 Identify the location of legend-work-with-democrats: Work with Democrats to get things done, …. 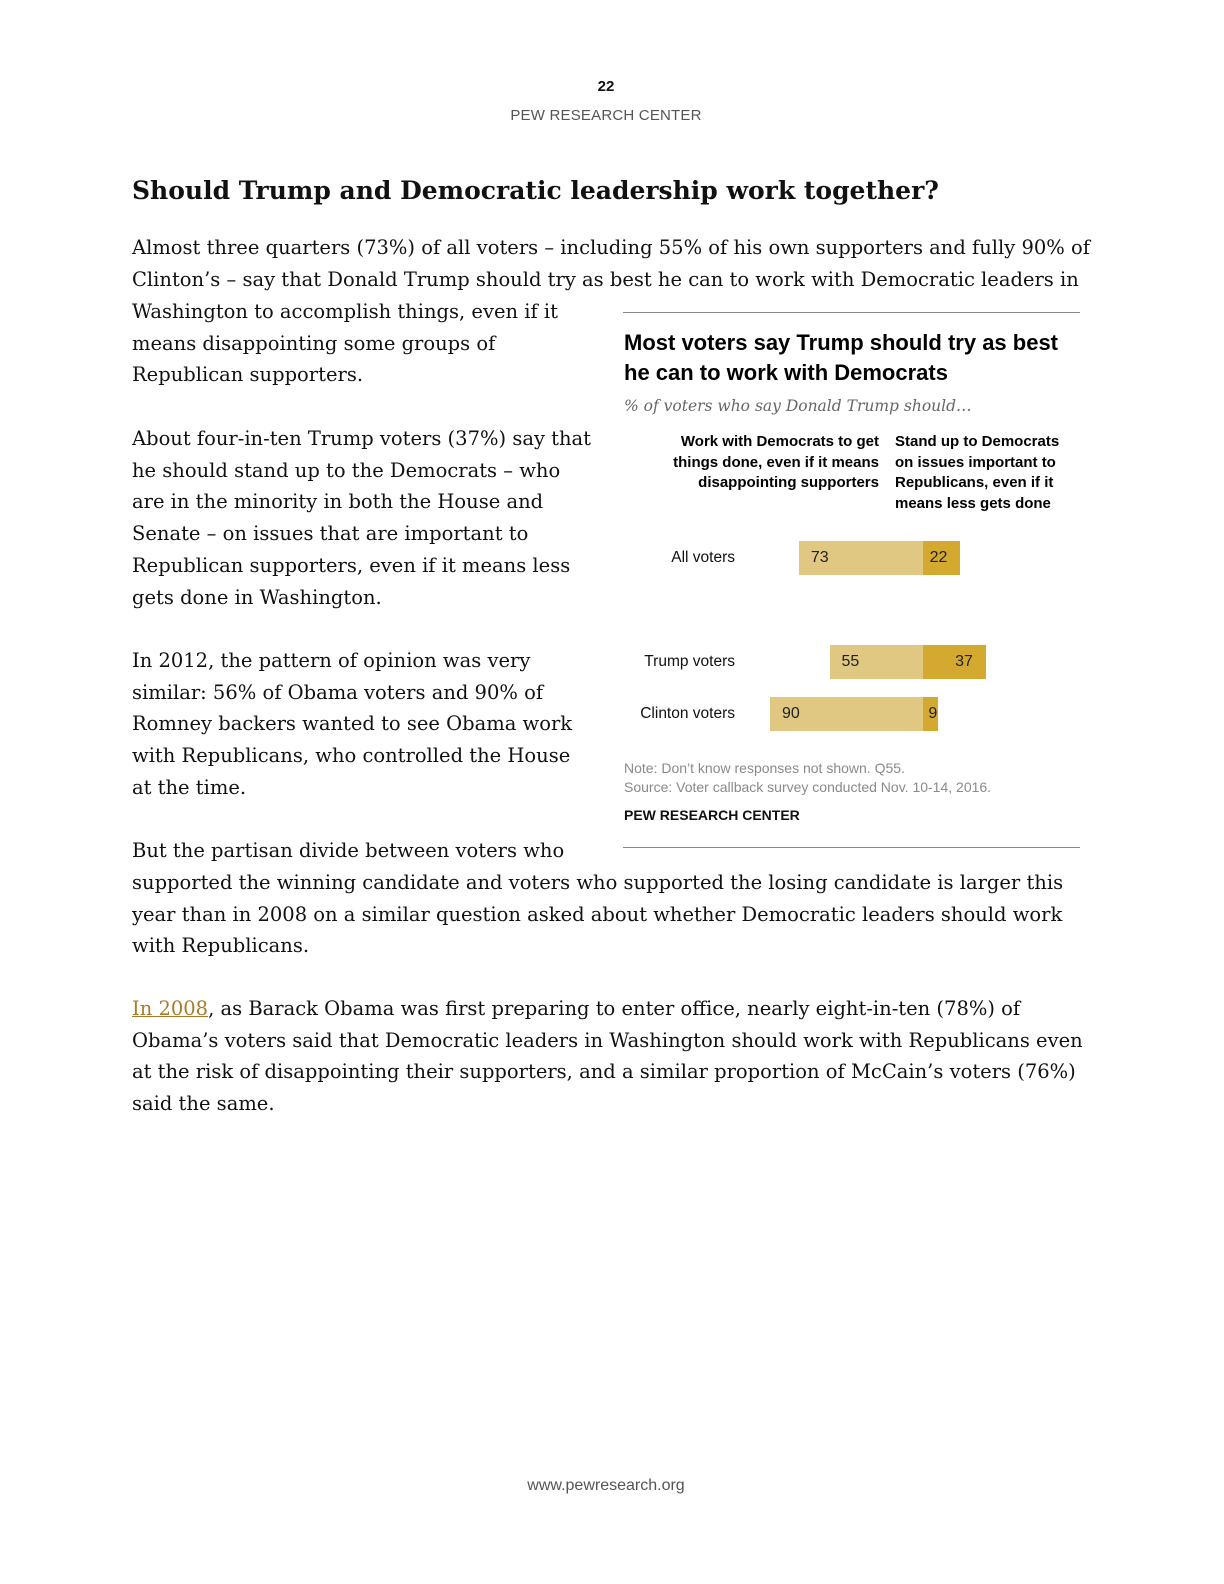
(776, 462).